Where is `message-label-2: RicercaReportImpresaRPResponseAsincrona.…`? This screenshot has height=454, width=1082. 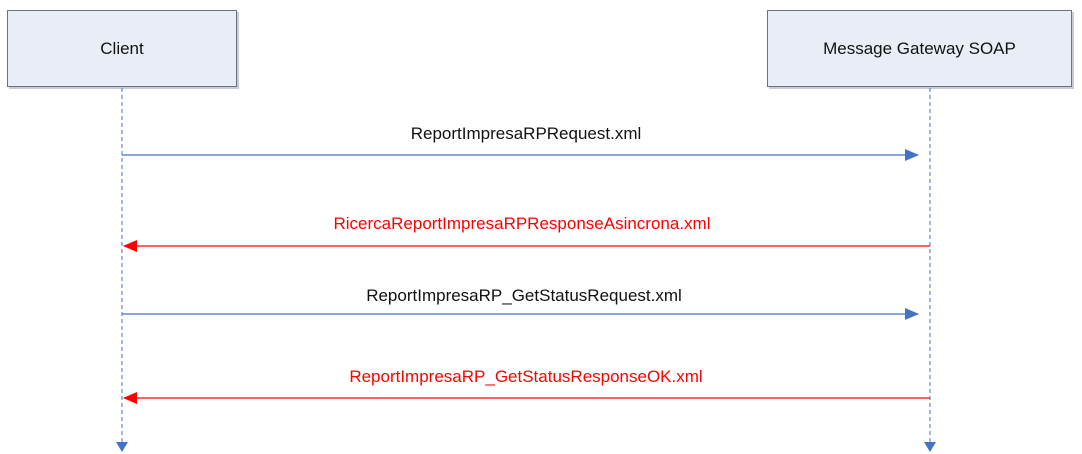
message-label-2: RicercaReportImpresaRPResponseAsincrona.… is located at coordinates (522, 223).